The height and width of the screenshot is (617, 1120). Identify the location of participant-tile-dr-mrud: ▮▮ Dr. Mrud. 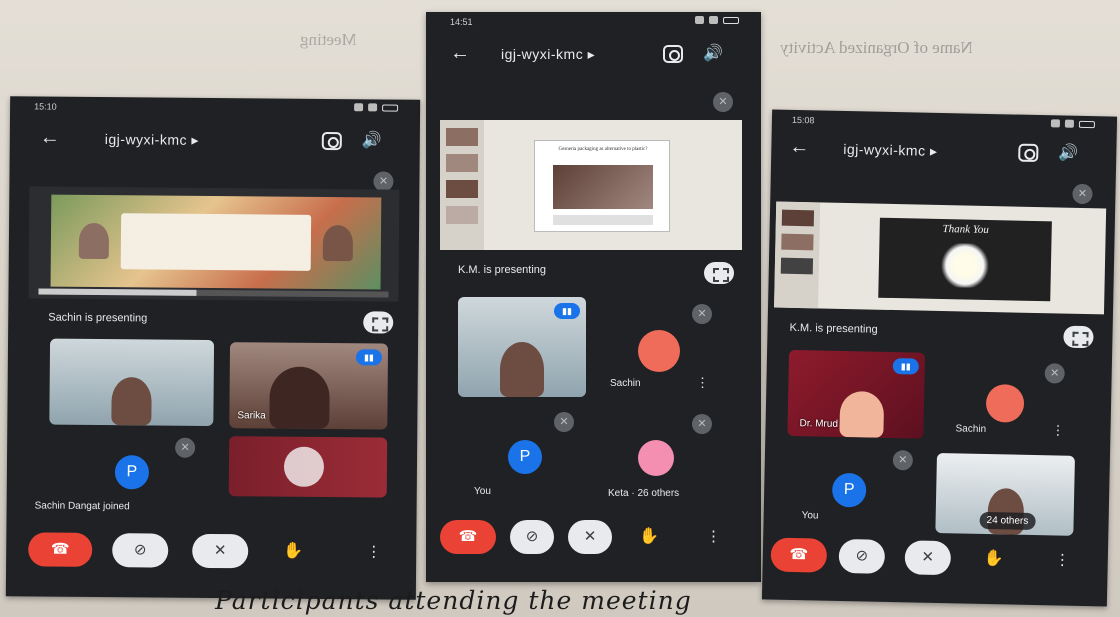
(856, 394).